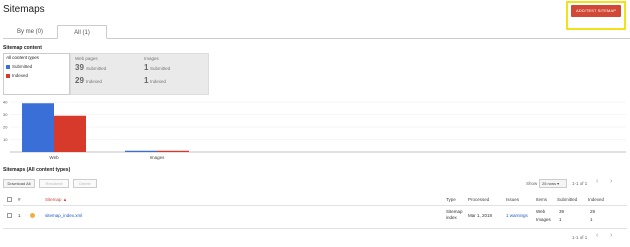  What do you see at coordinates (549, 183) in the screenshot?
I see `rows-select-value: 25 rows` at bounding box center [549, 183].